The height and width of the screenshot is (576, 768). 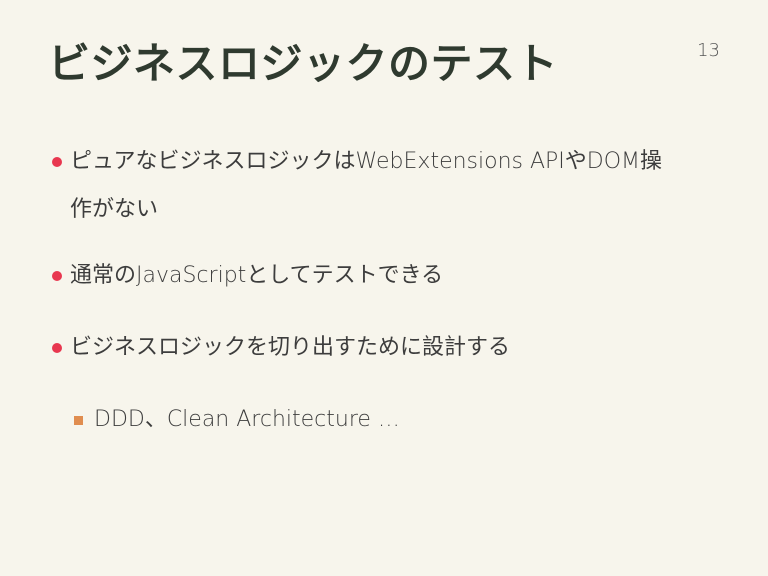 I want to click on page-number: 13, so click(x=708, y=50).